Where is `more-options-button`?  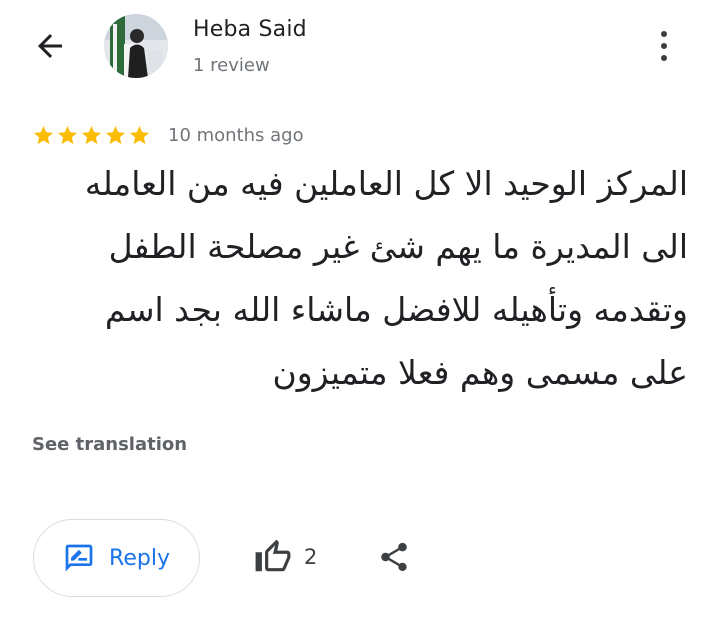
more-options-button is located at coordinates (664, 46).